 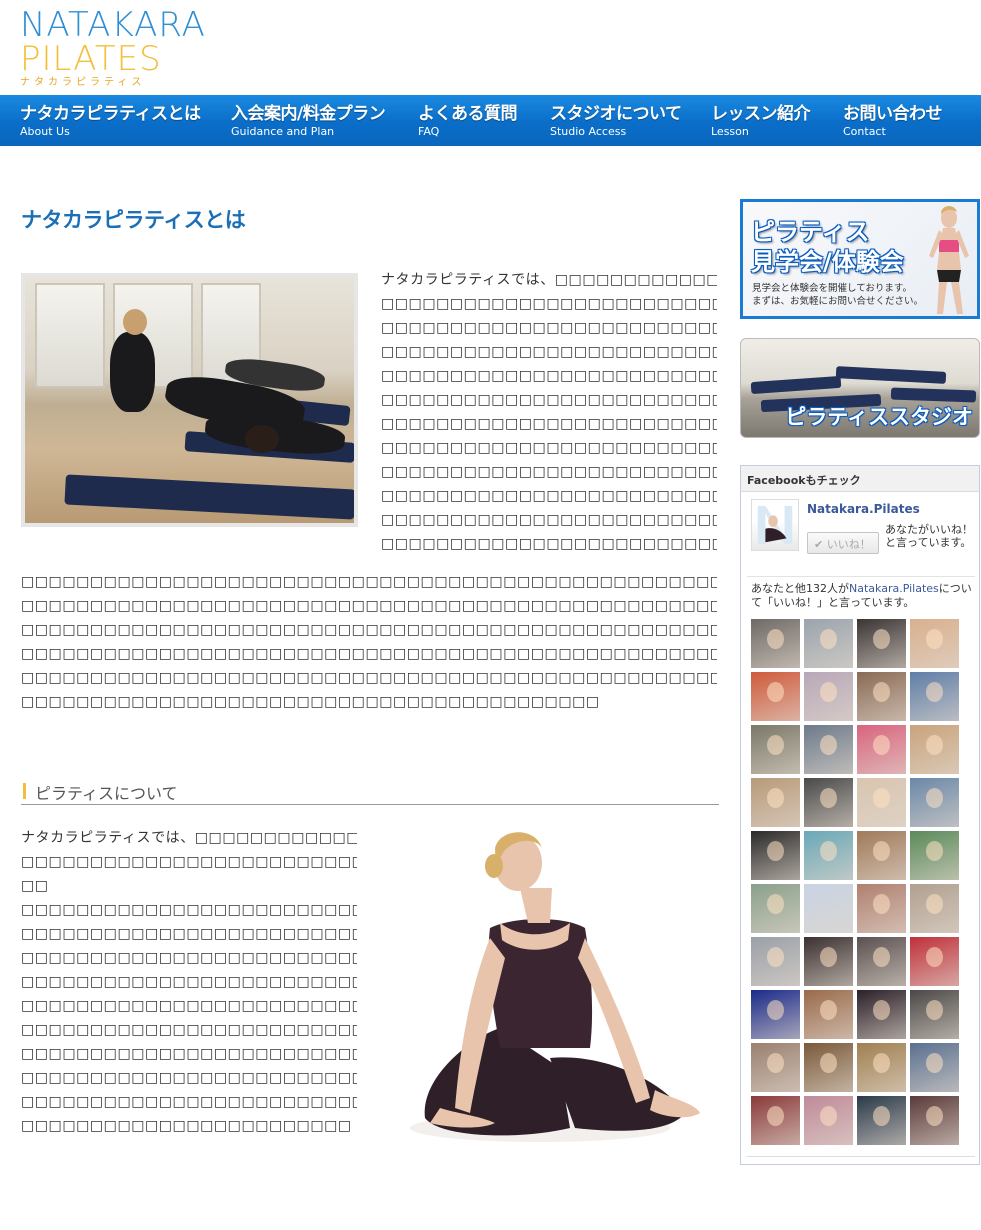 I want to click on nav-item-about: ナタカラピラティスとは About Us, so click(x=110, y=120).